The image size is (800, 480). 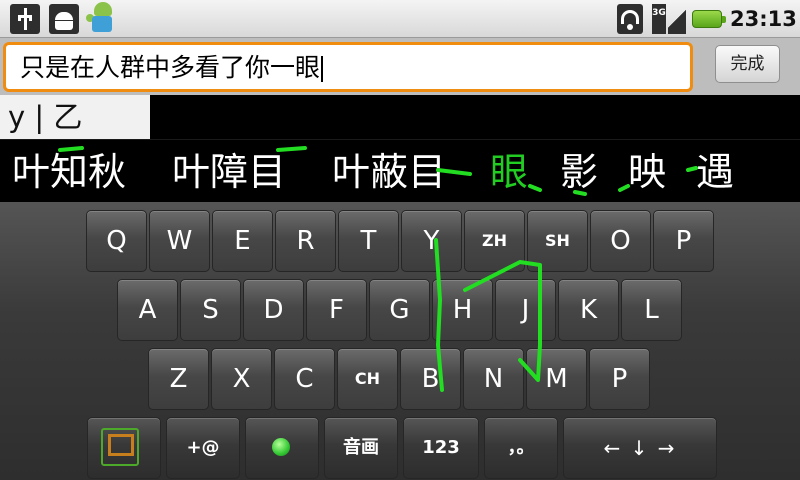 I want to click on input-row: 只是在人群中多看了你一眼 完成, so click(x=400, y=66).